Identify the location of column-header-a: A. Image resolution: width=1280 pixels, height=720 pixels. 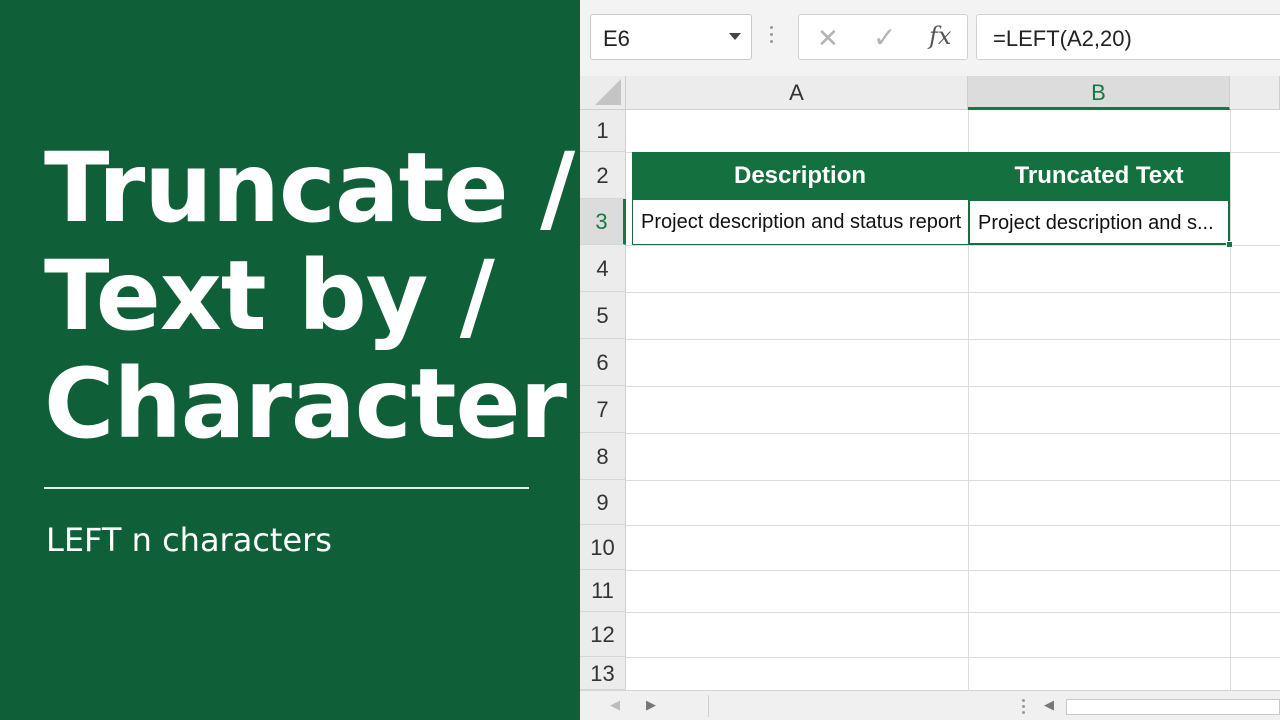
(797, 93).